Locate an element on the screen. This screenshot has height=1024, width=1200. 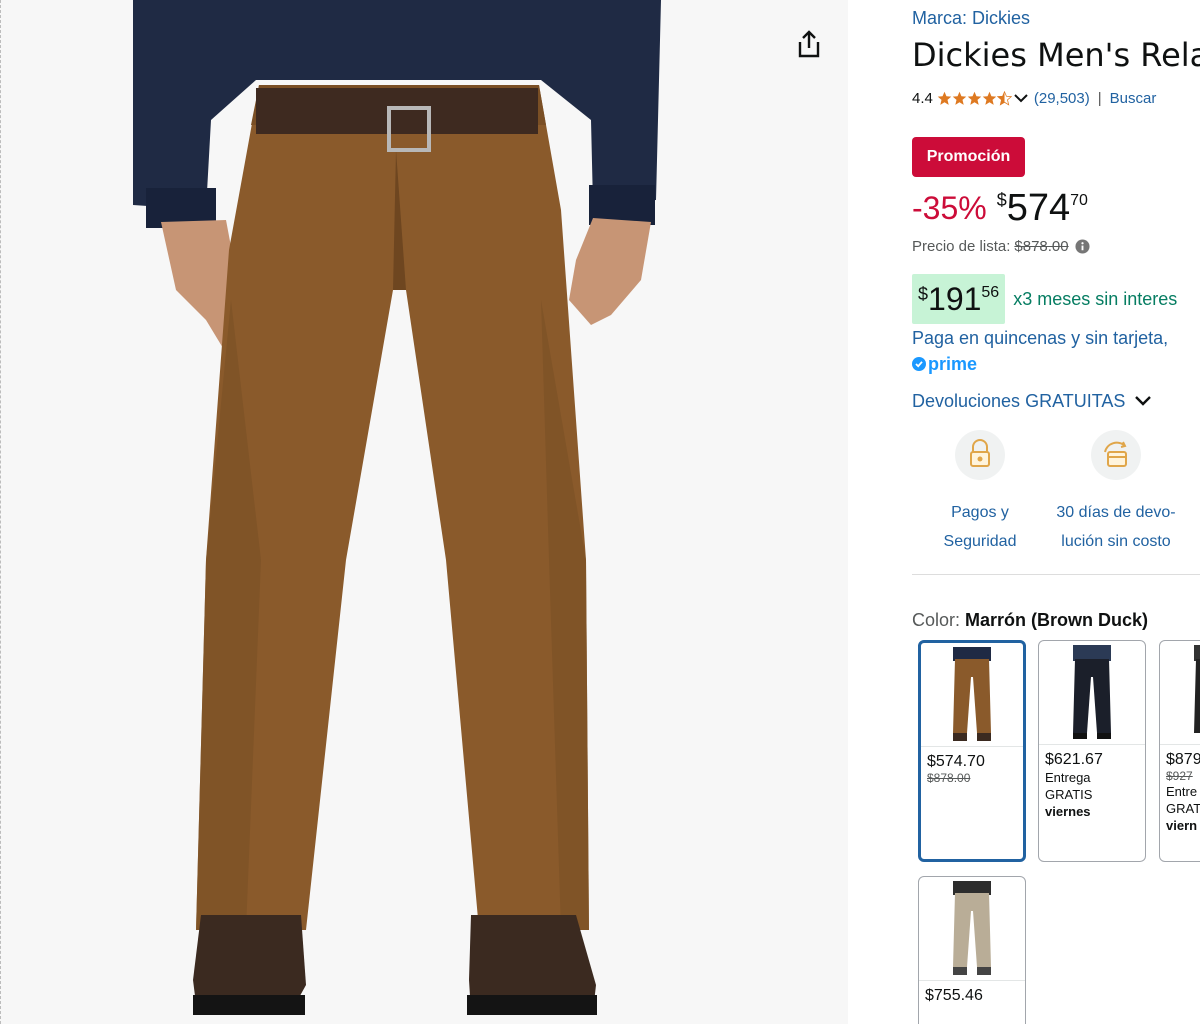
share-icon is located at coordinates (809, 44).